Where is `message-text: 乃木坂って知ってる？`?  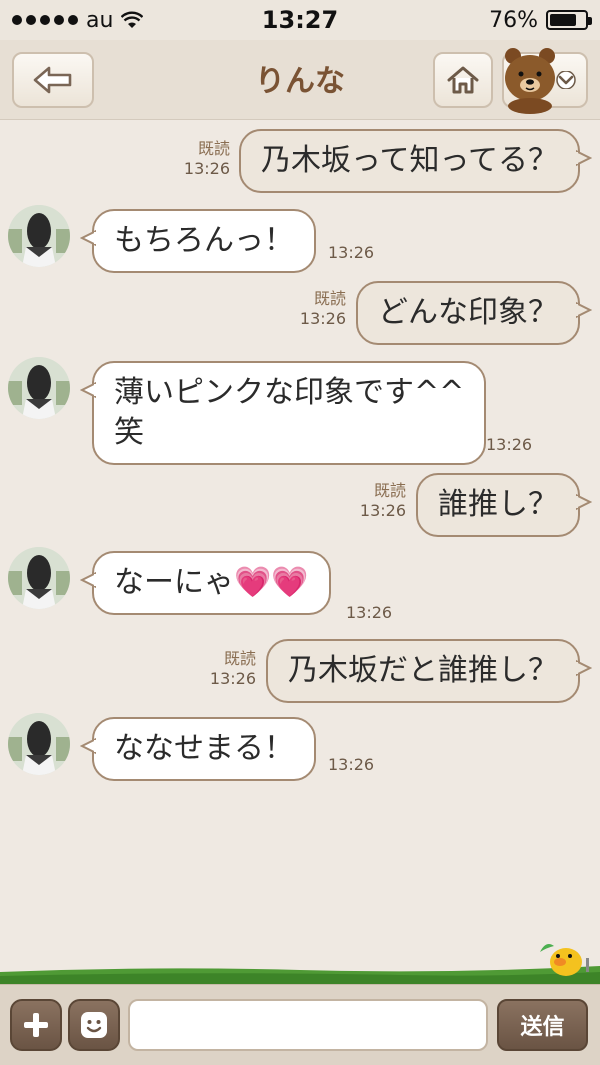
message-text: 乃木坂って知ってる？ is located at coordinates (409, 160).